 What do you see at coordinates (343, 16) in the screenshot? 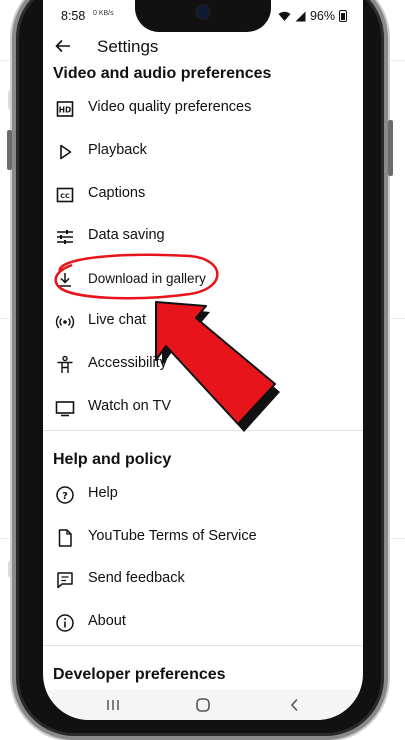
I see `battery-icon` at bounding box center [343, 16].